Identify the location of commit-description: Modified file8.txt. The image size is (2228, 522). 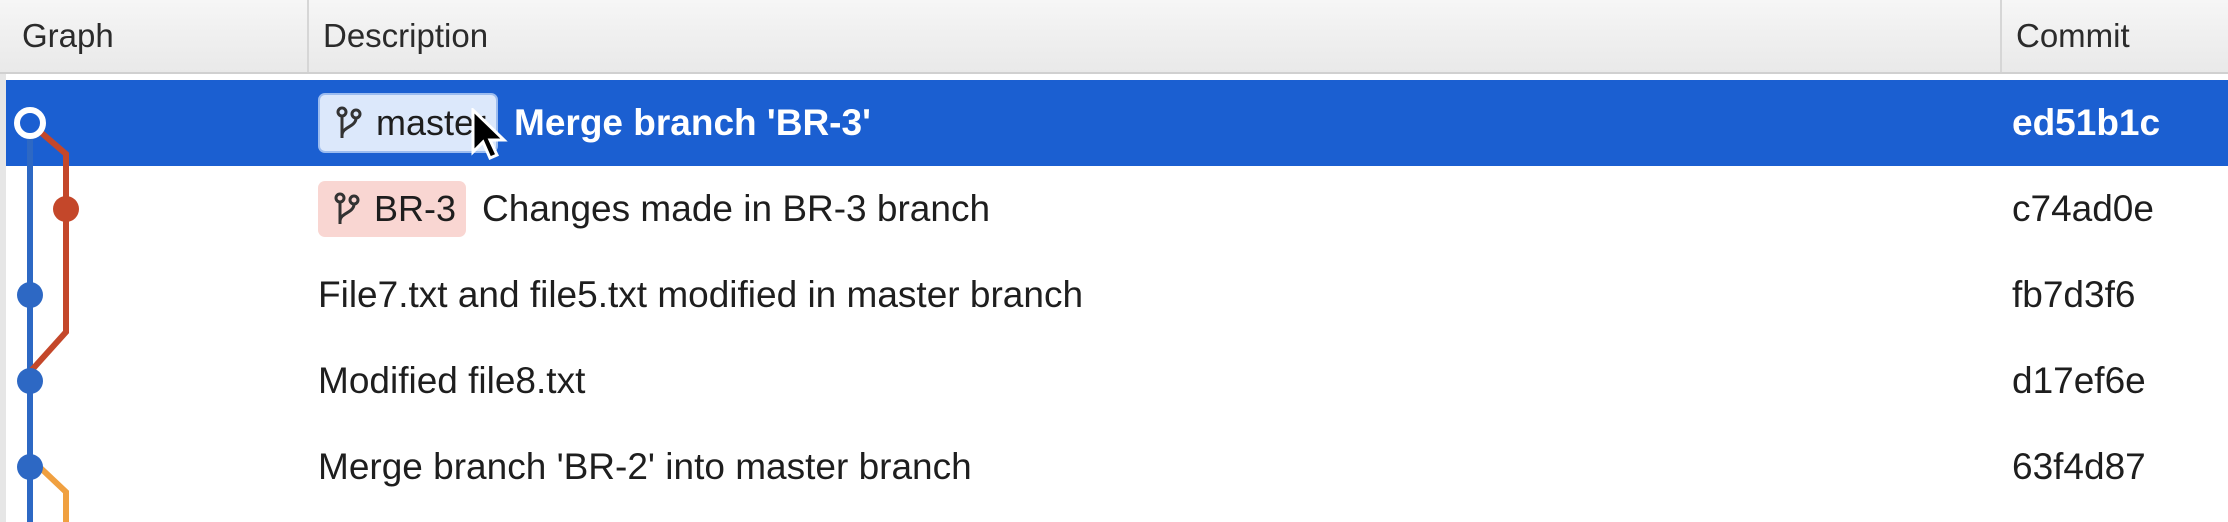
(451, 381).